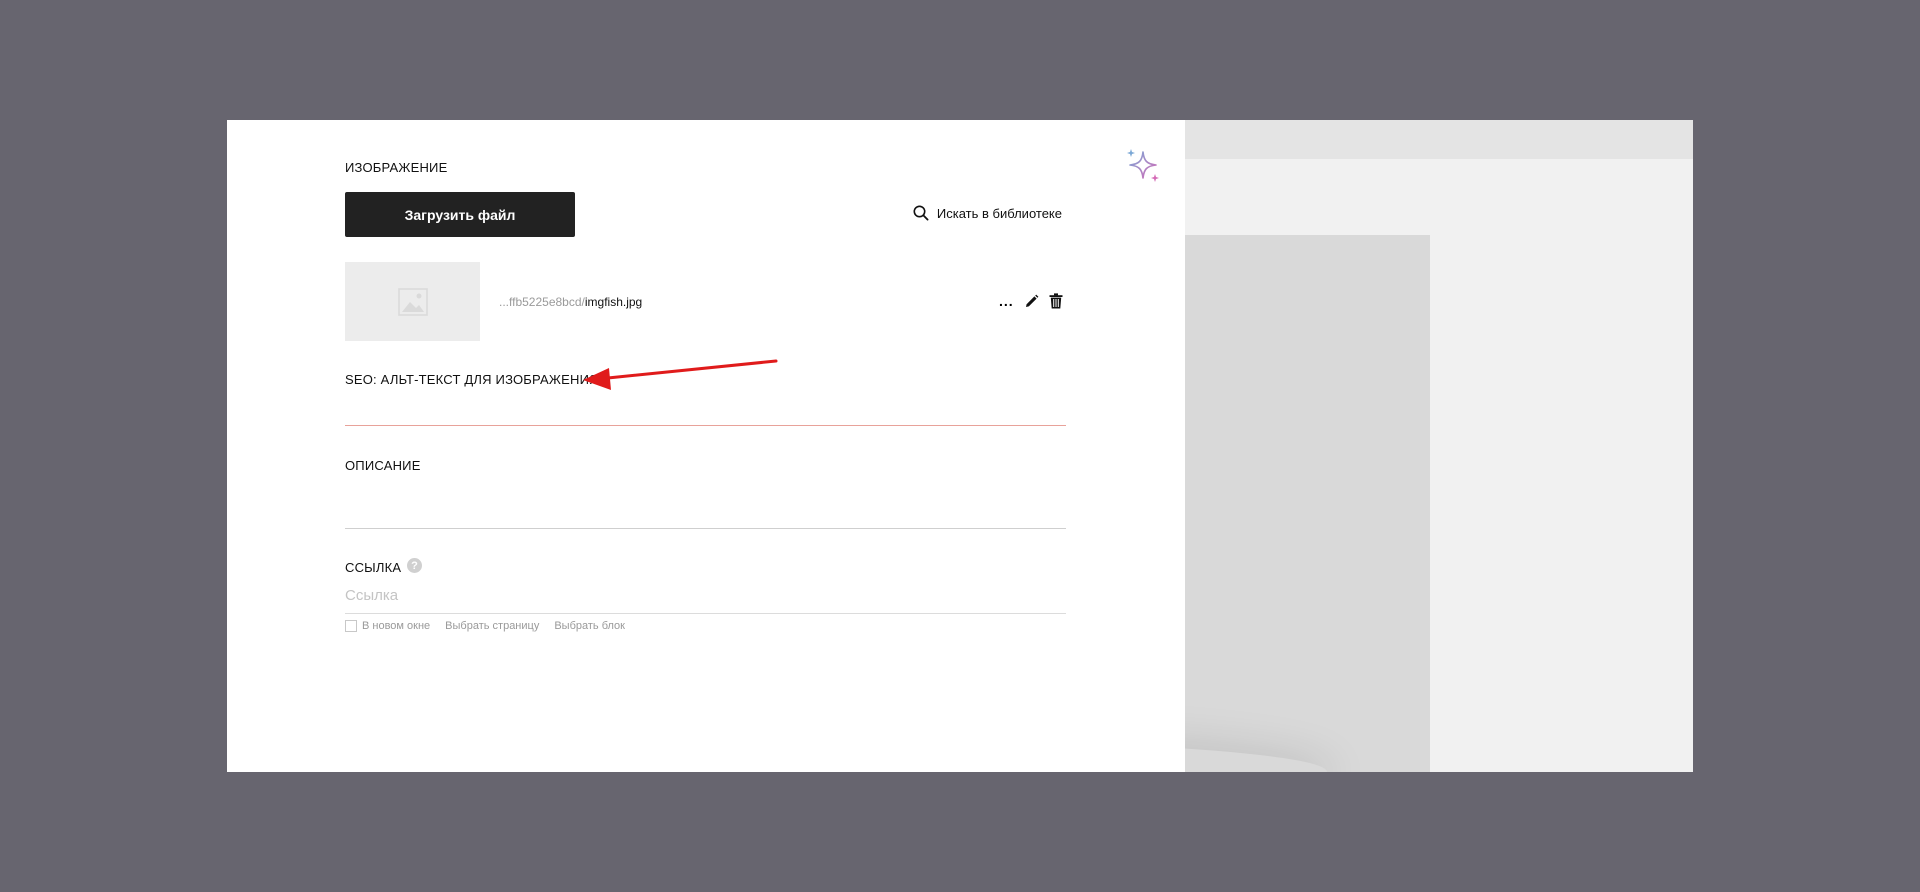 Image resolution: width=1920 pixels, height=892 pixels. Describe the element at coordinates (999, 213) in the screenshot. I see `search-library-label: Искать в библиотеке` at that location.